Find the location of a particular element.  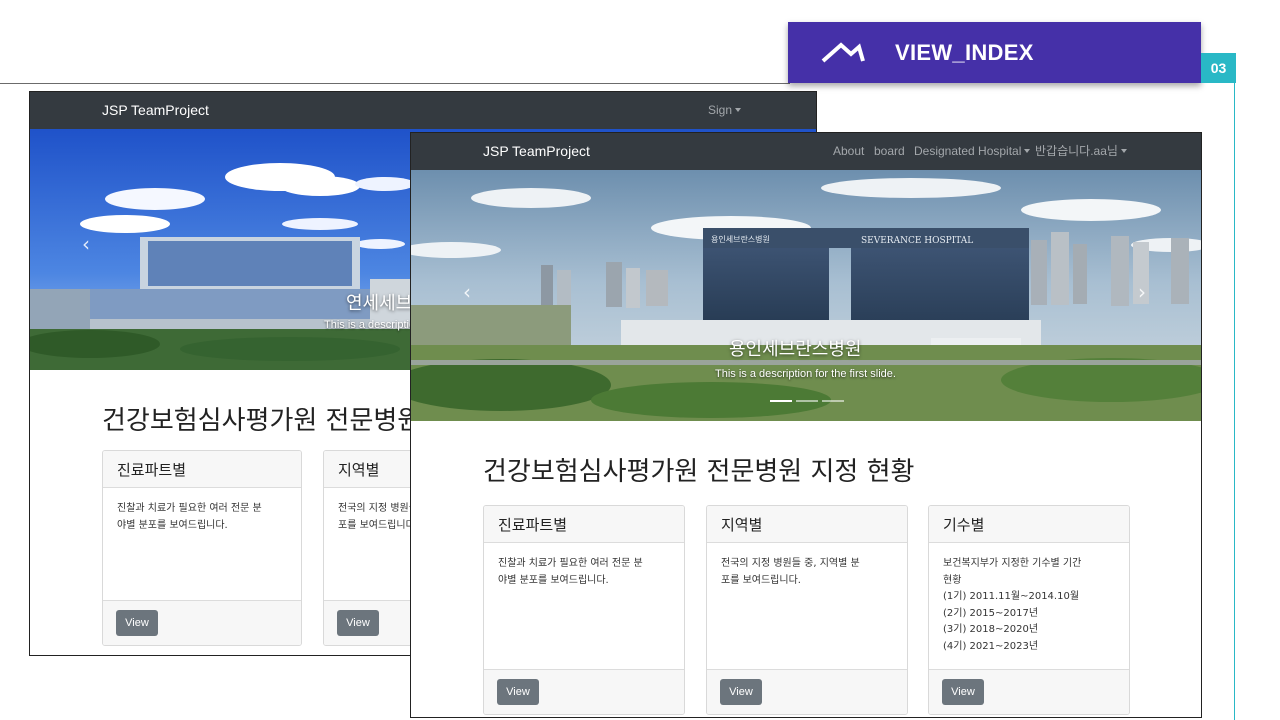

card-region: 지역별 전국의 지정 병원들 중, 지역별 분 포를 보여드립니다. View is located at coordinates (807, 610).